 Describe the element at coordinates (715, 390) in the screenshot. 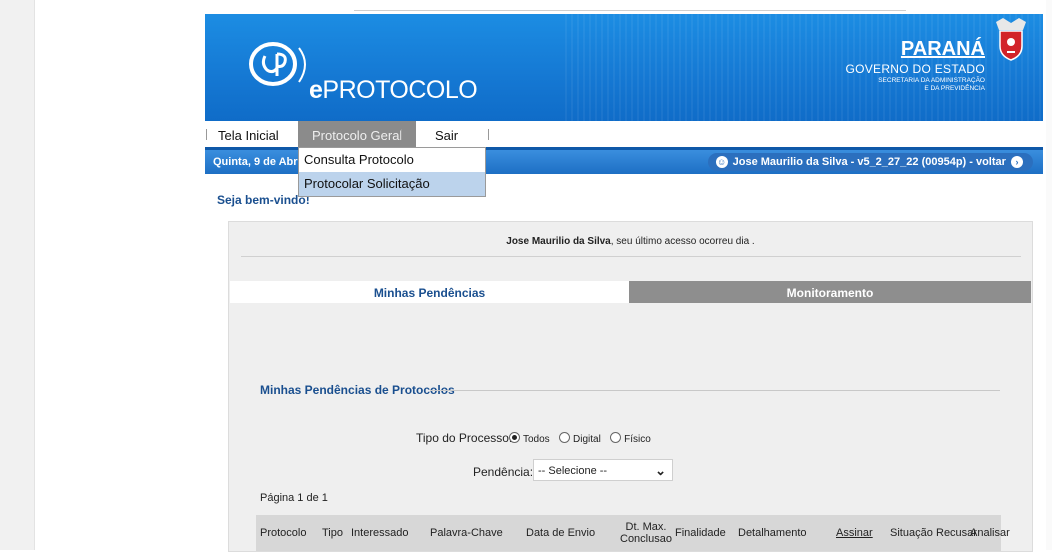

I see `section-divider` at that location.